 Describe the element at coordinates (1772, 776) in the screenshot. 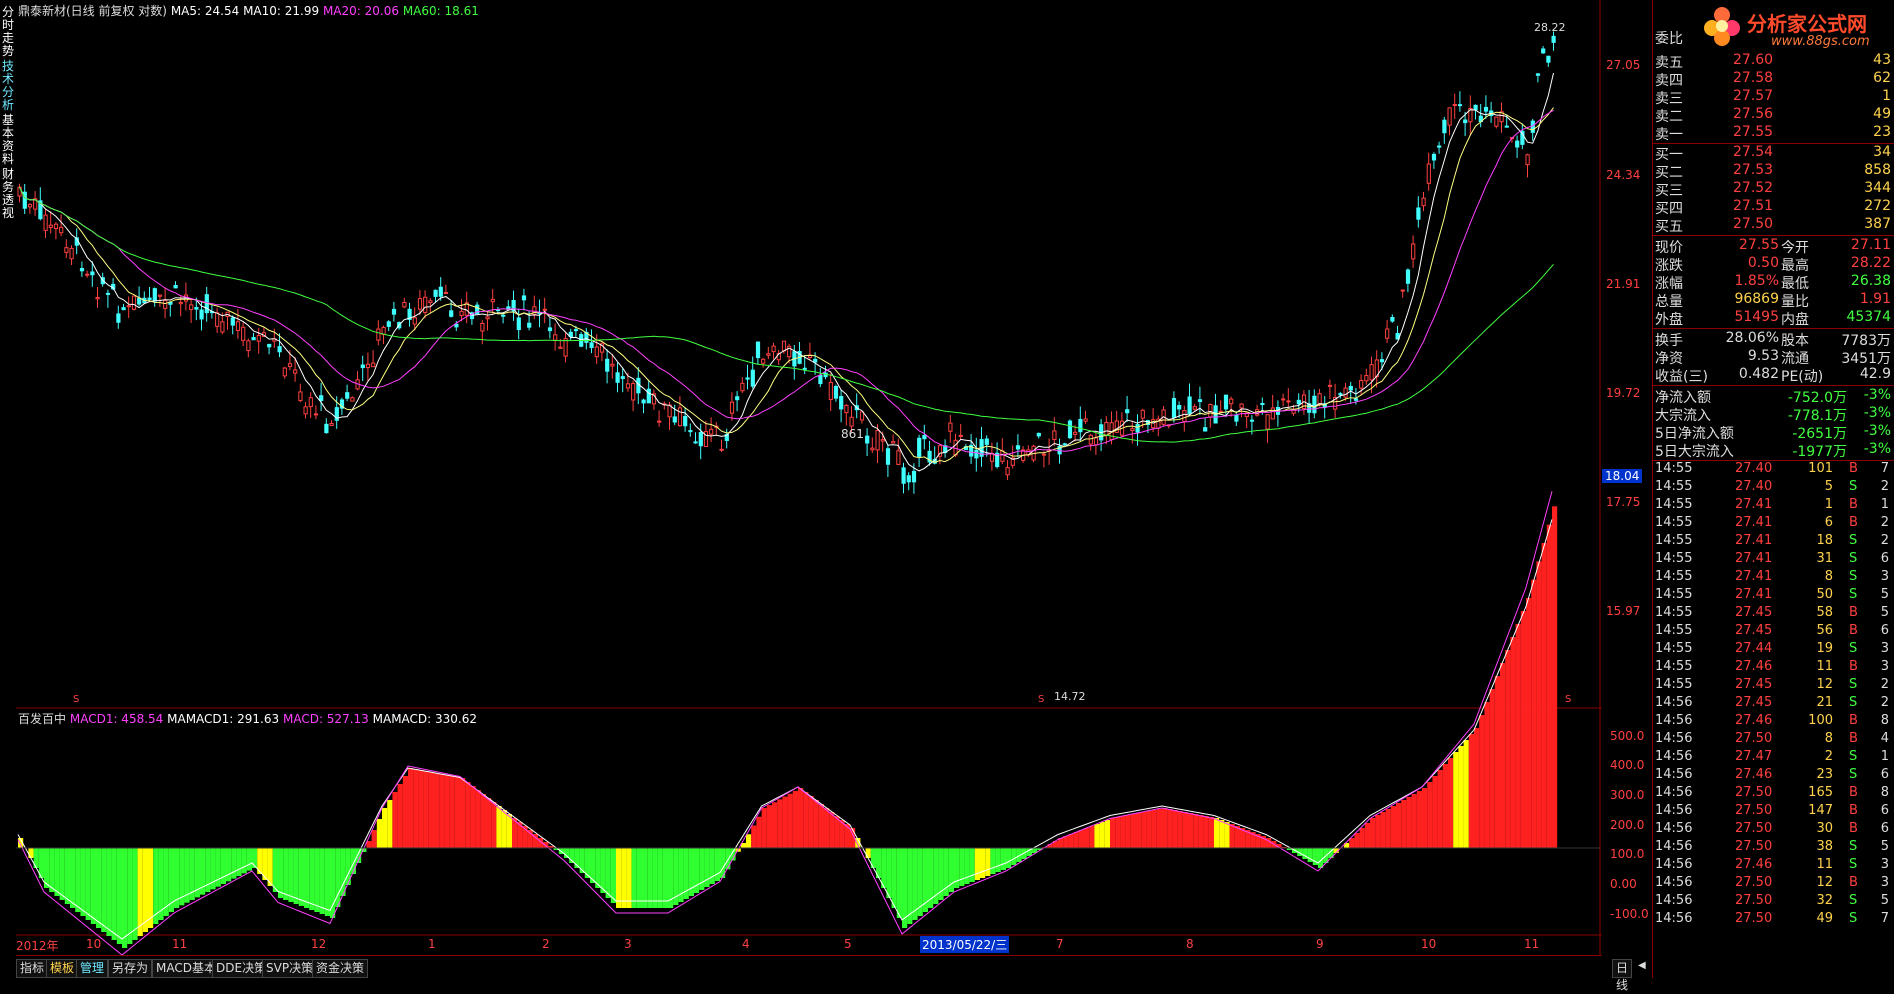

I see `trade-tick-row: 14:56 27.46 23 S 6` at that location.